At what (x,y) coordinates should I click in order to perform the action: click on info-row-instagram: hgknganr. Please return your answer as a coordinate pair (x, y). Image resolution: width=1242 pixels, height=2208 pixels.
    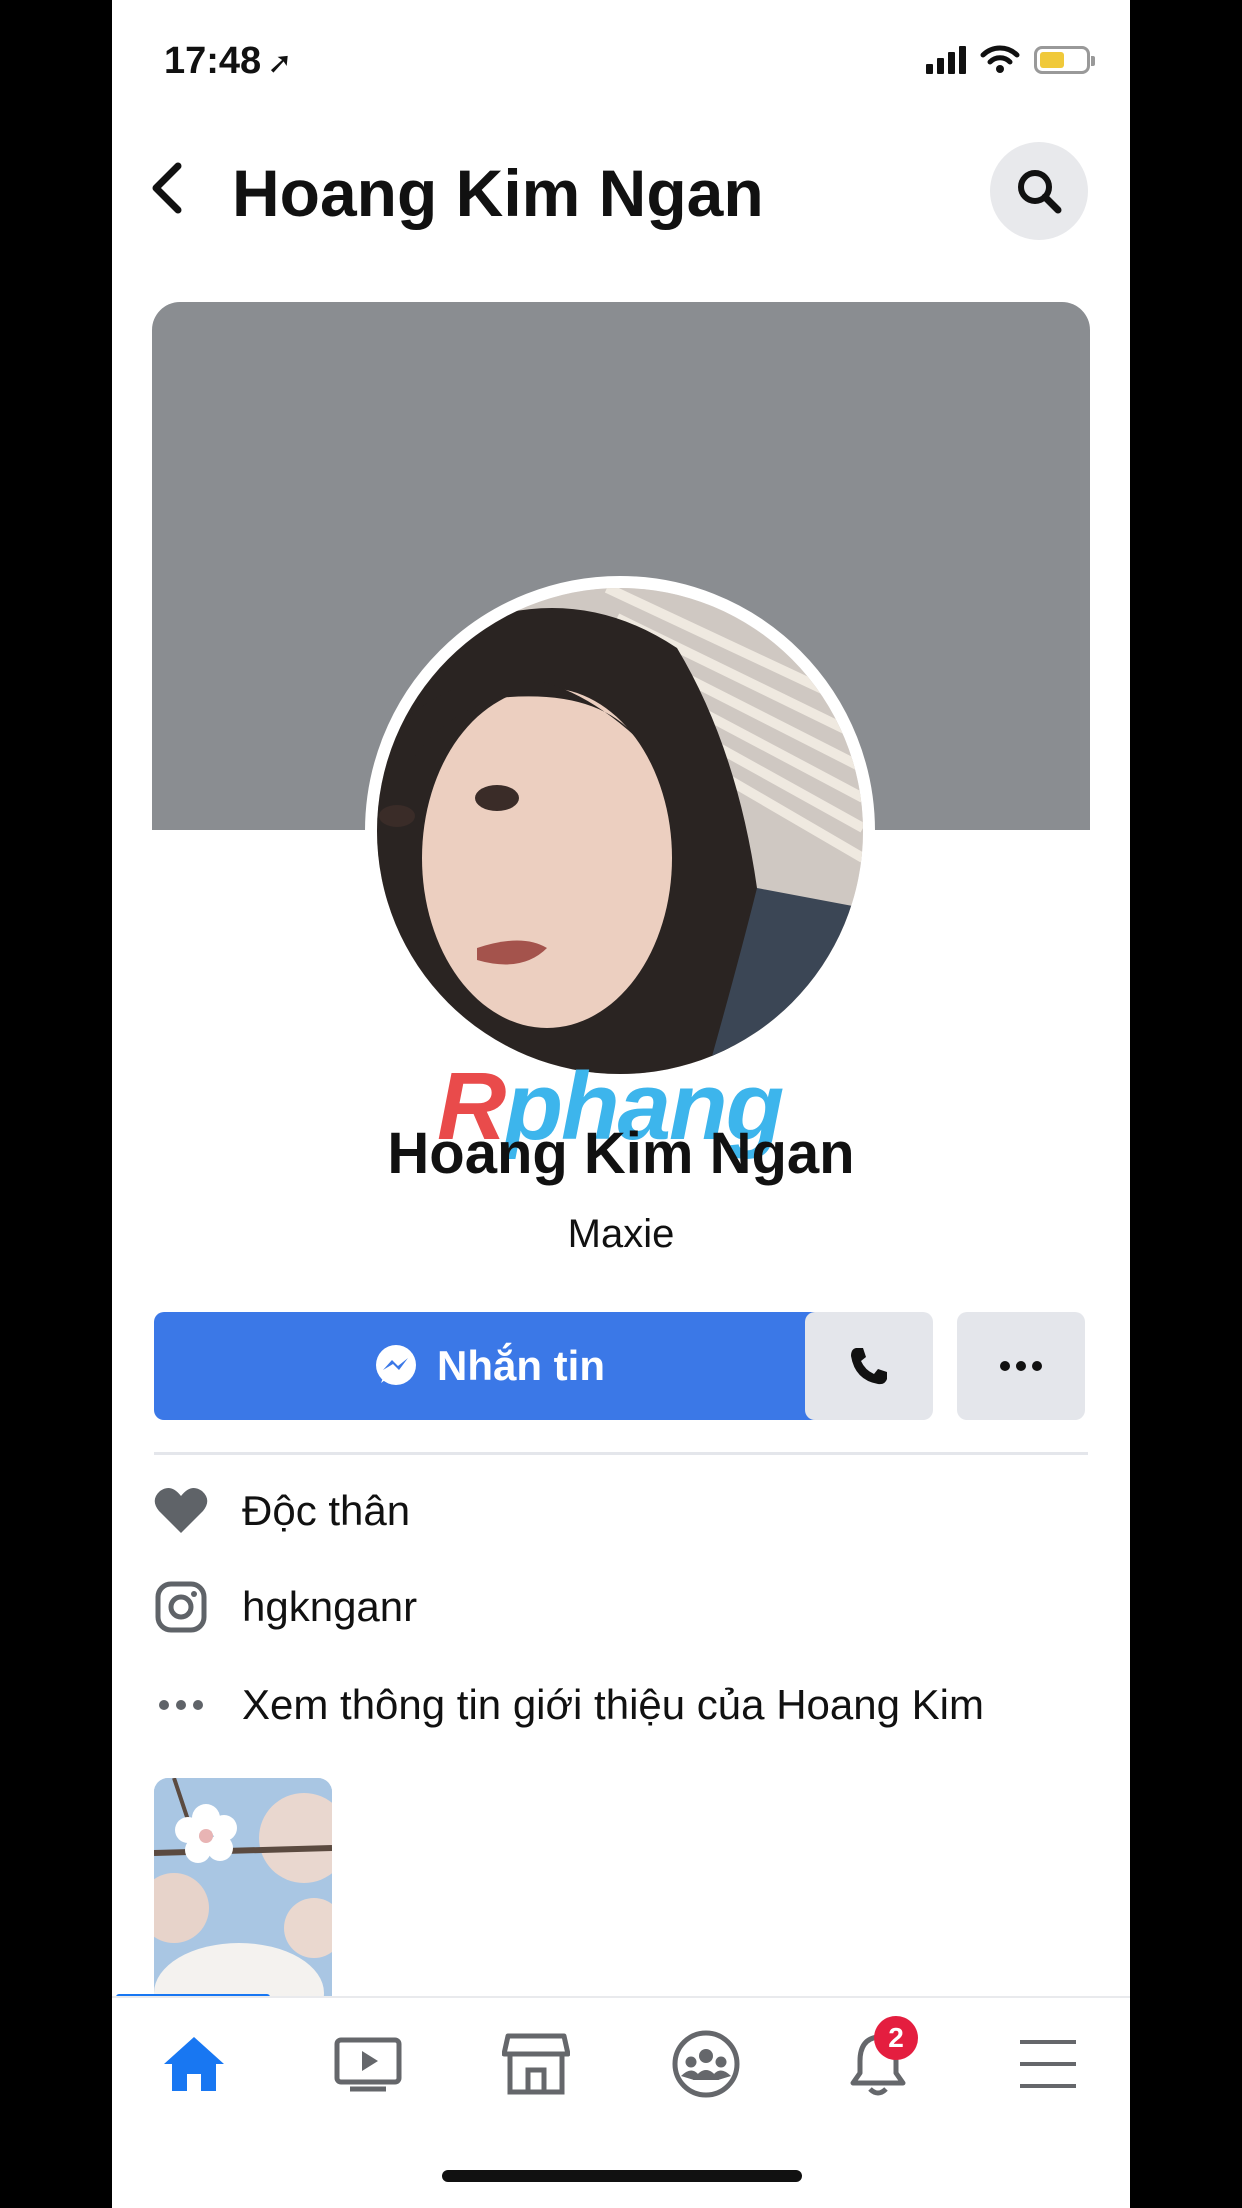
    Looking at the image, I should click on (285, 1607).